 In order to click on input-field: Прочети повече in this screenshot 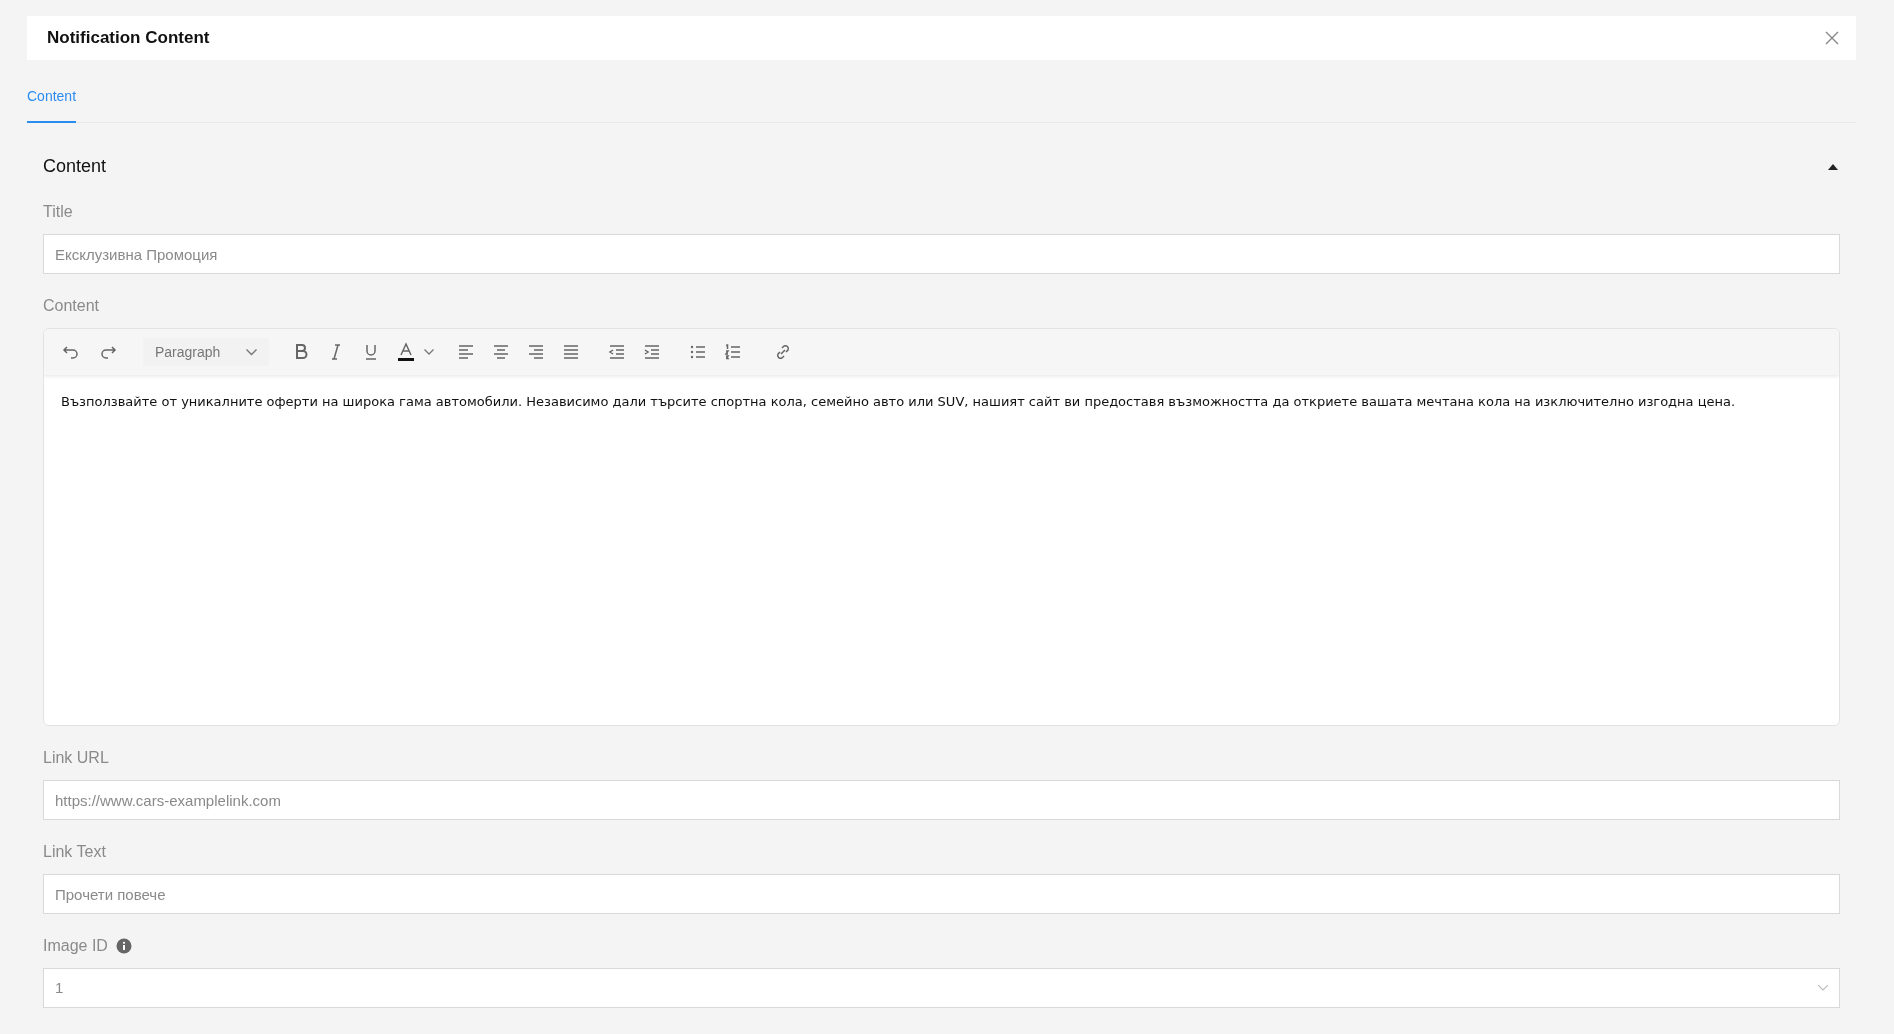, I will do `click(941, 894)`.